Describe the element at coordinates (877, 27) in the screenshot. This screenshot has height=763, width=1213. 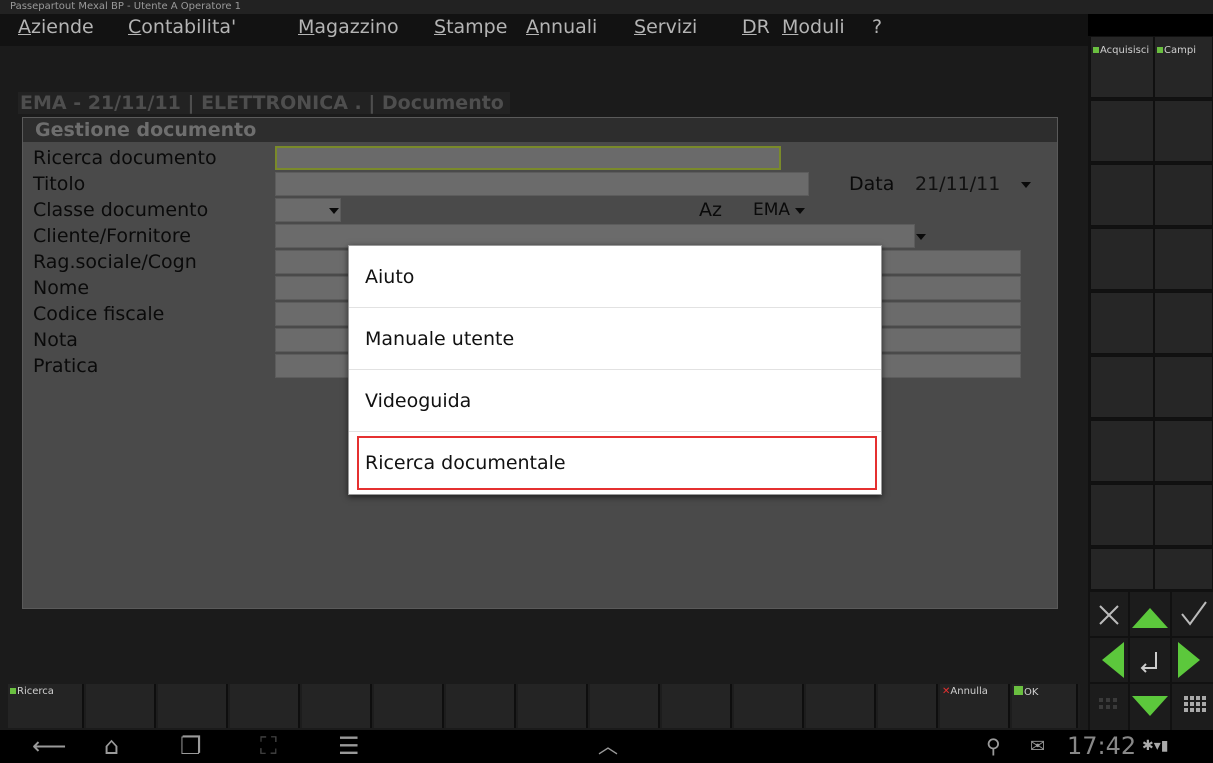
I see `menu-help: ?` at that location.